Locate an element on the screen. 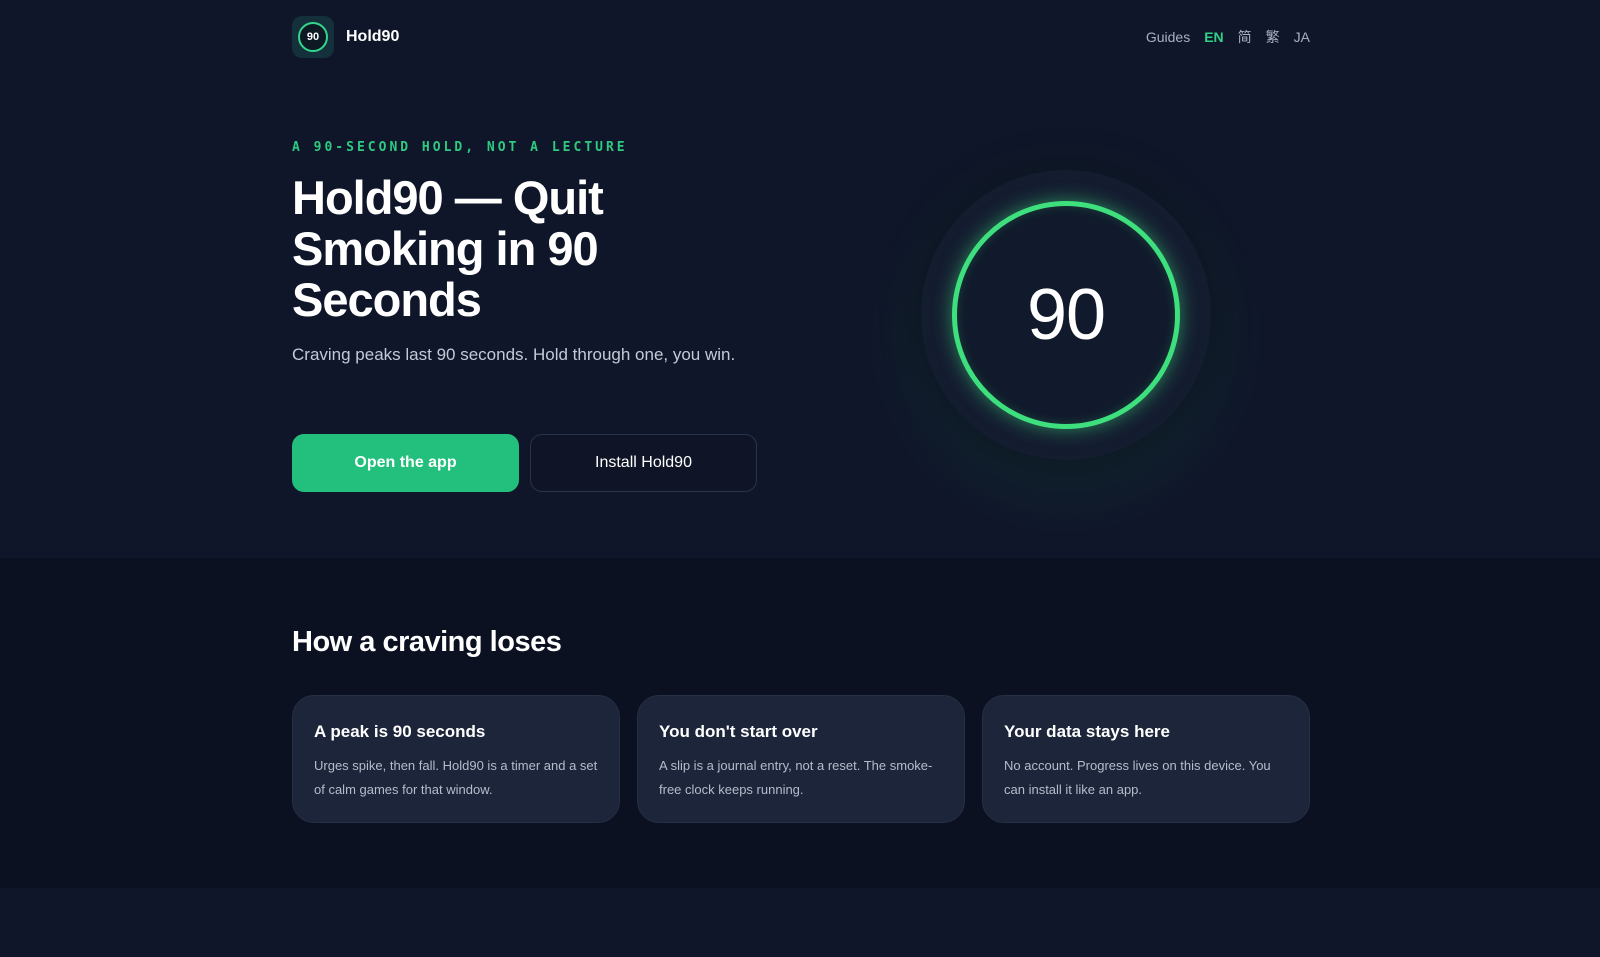 The width and height of the screenshot is (1600, 957). how-title: How a craving loses is located at coordinates (427, 642).